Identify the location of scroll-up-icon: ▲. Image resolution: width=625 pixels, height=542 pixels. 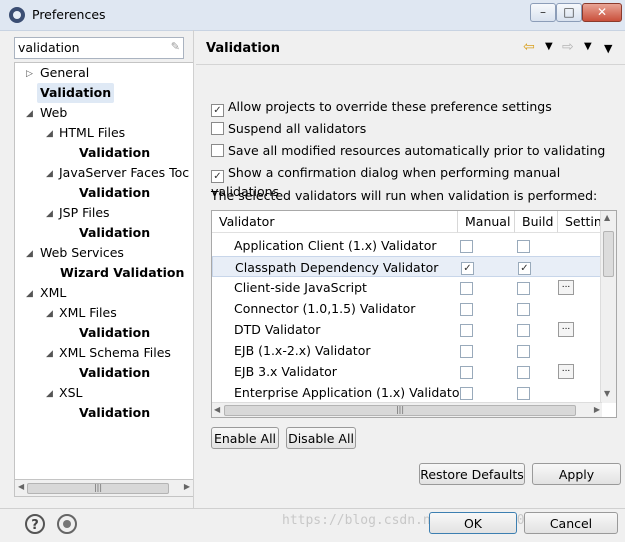
(607, 217).